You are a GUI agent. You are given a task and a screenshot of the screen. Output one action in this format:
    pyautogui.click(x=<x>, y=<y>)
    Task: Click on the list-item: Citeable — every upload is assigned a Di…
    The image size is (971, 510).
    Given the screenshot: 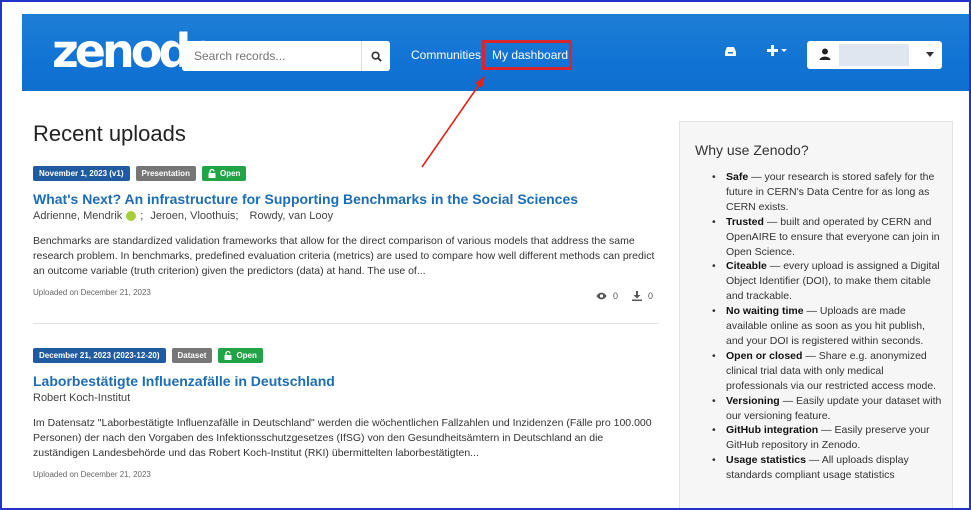 What is the action you would take?
    pyautogui.click(x=828, y=281)
    